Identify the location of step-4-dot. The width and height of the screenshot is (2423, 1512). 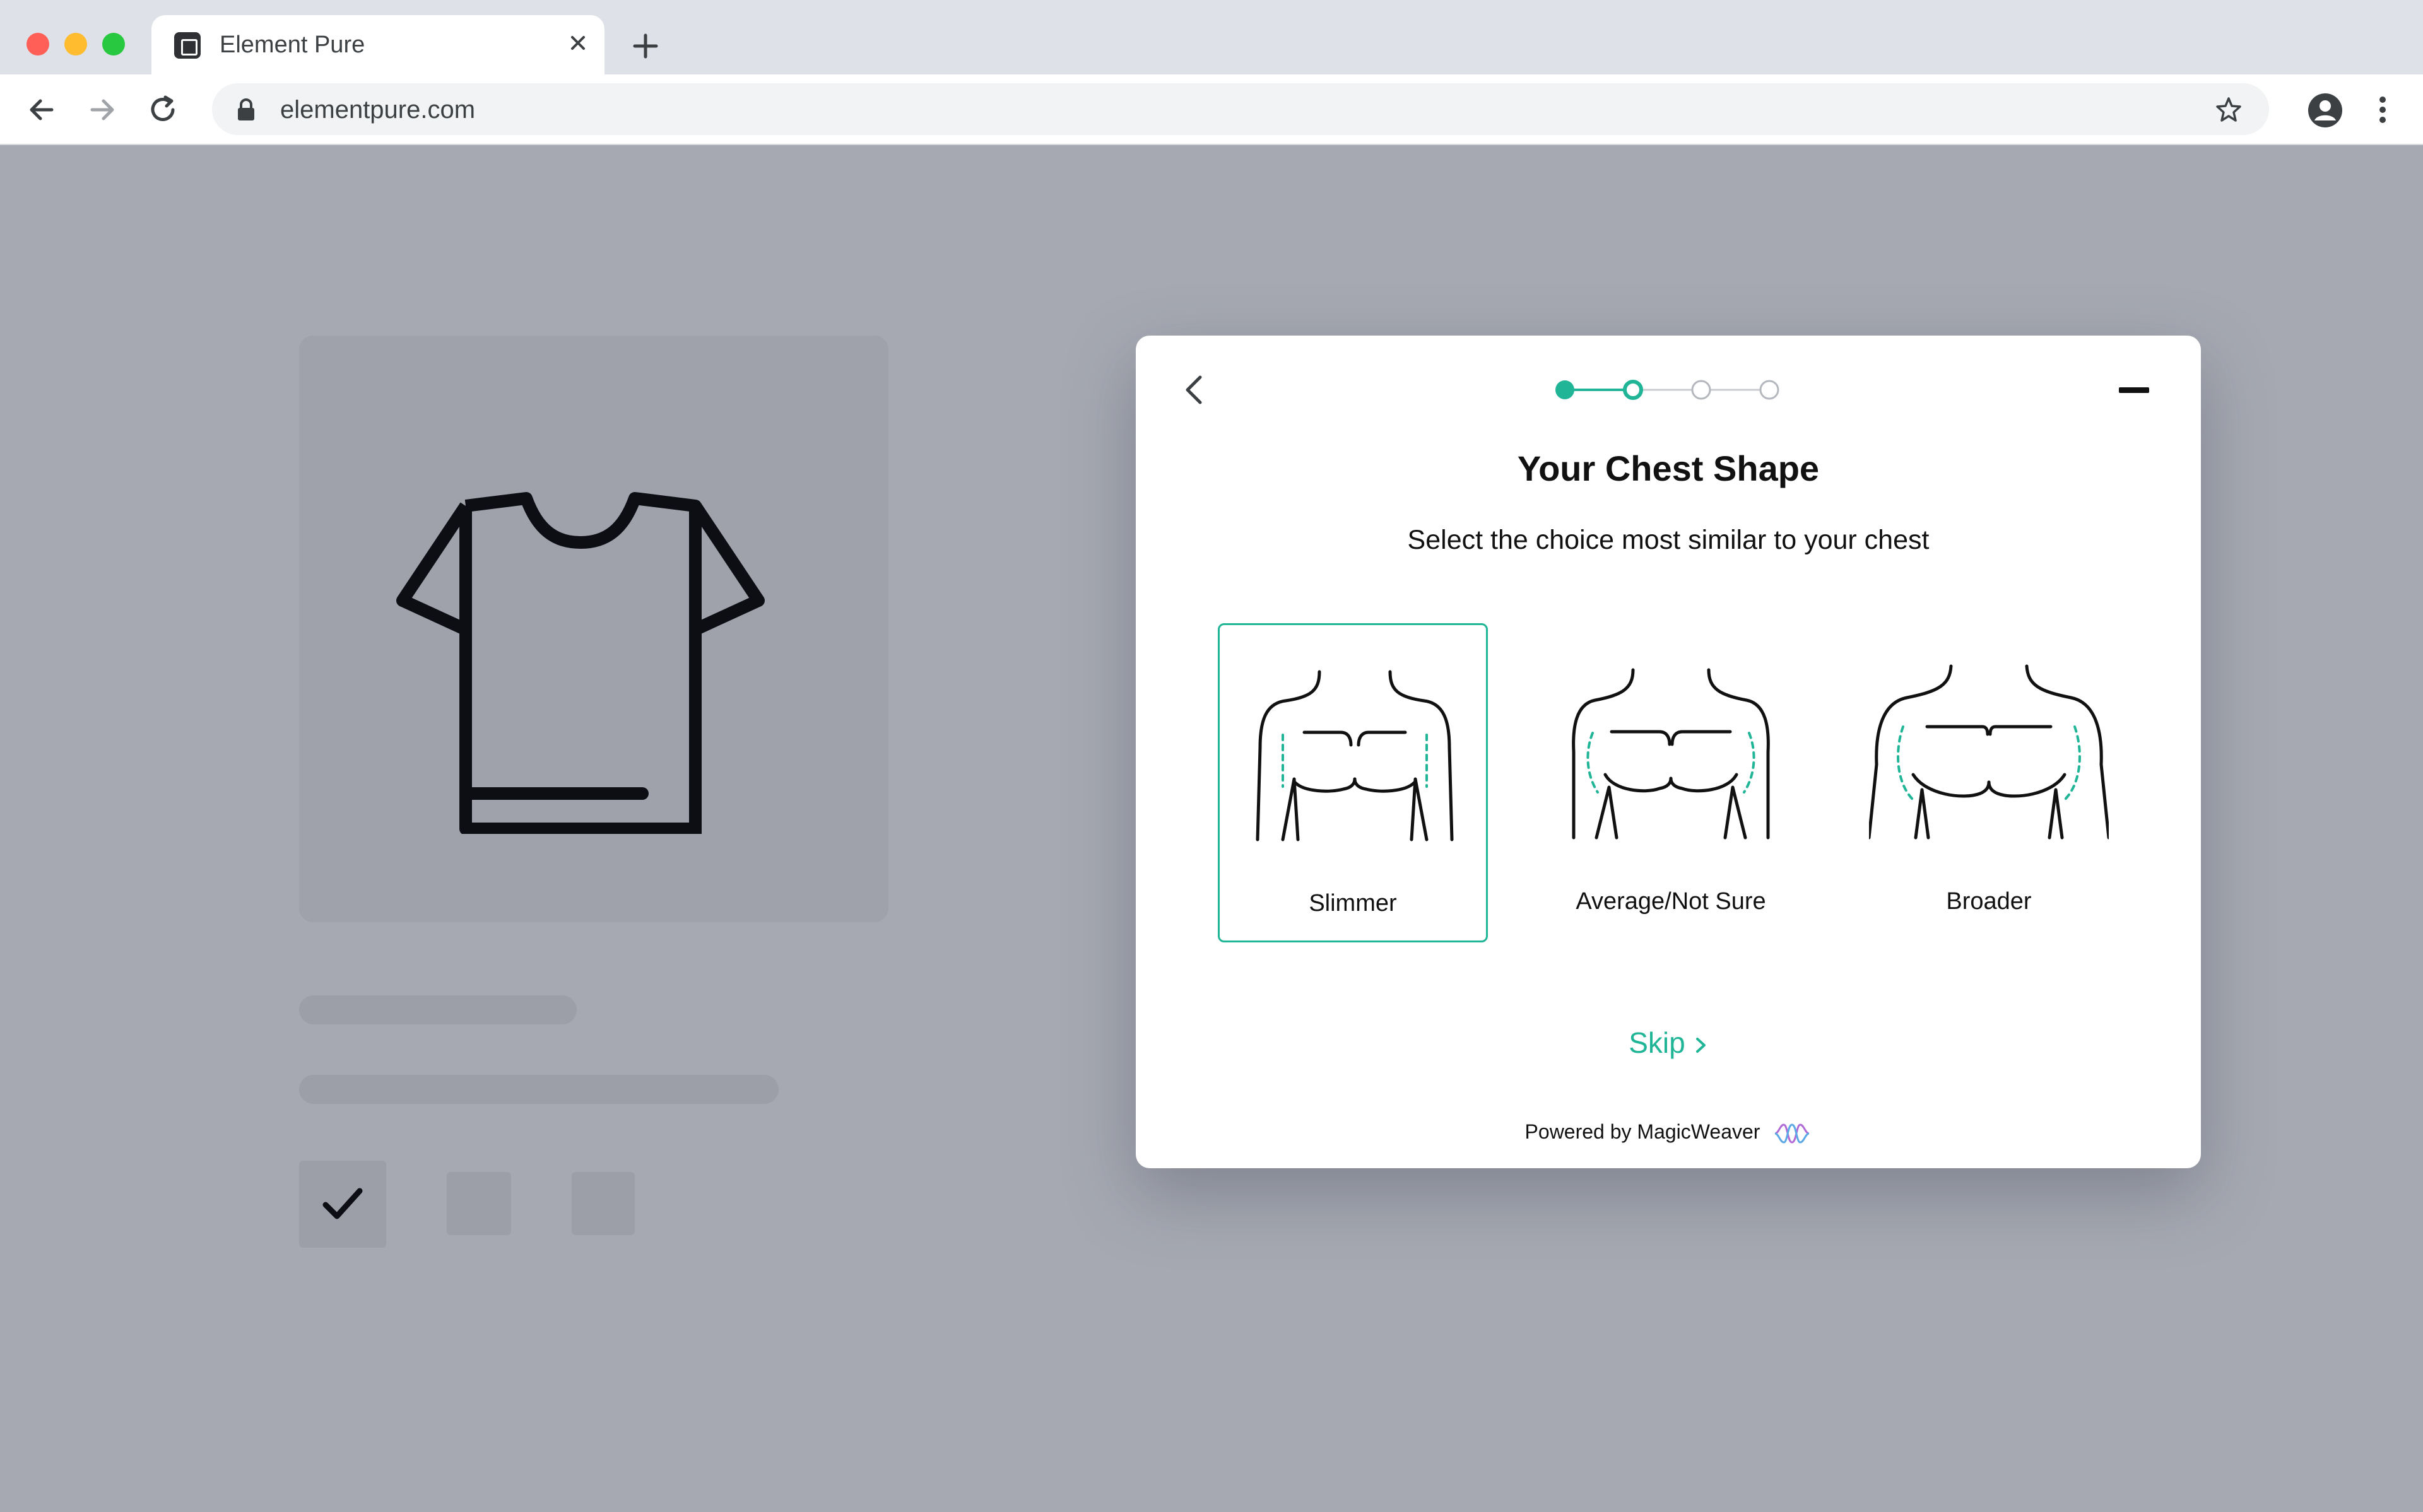
(1769, 390).